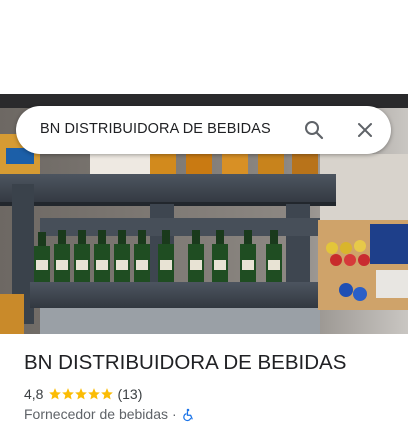 The image size is (408, 428). I want to click on search-icon, so click(314, 130).